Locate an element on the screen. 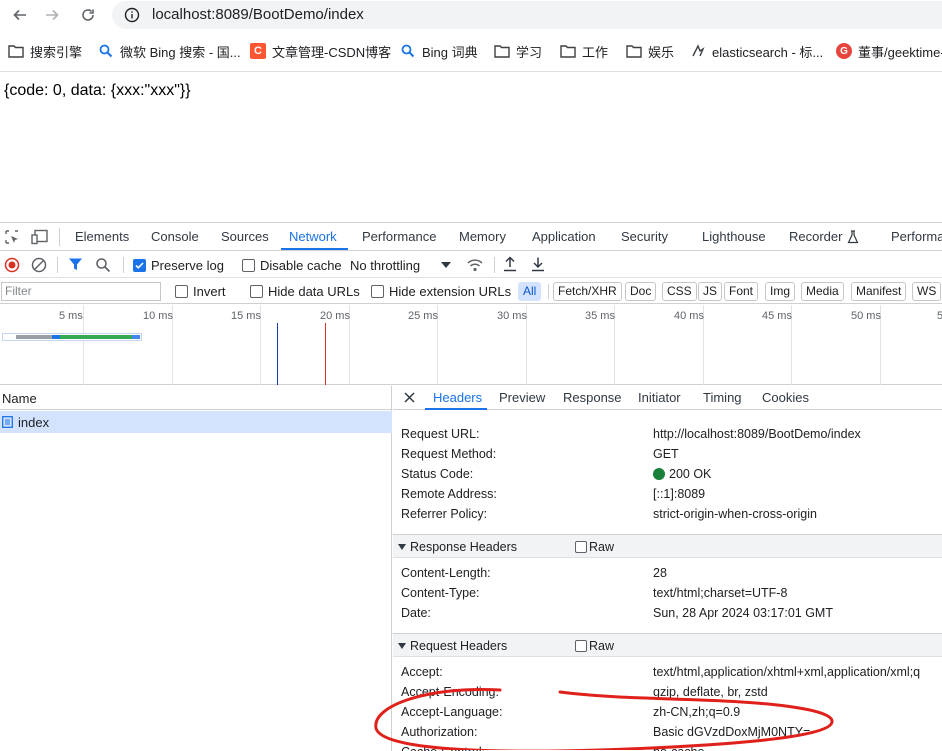 The height and width of the screenshot is (751, 942). bookmark-search-engines: 搜索引擎 is located at coordinates (45, 51).